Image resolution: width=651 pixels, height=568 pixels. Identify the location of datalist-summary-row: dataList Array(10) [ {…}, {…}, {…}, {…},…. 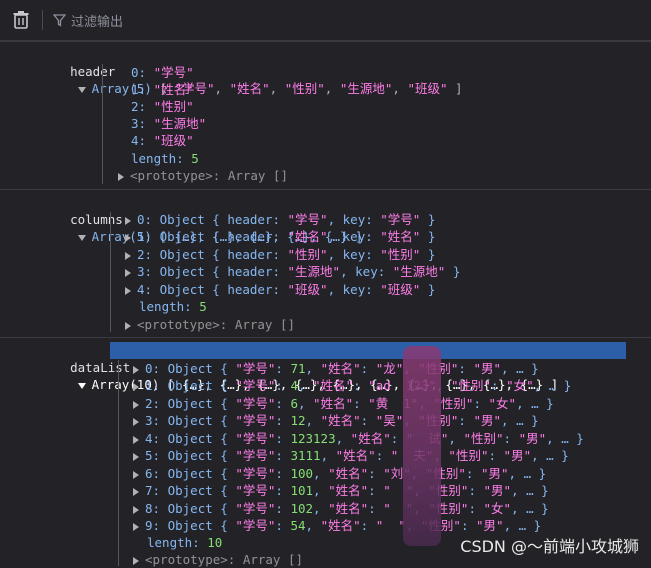
(299, 367).